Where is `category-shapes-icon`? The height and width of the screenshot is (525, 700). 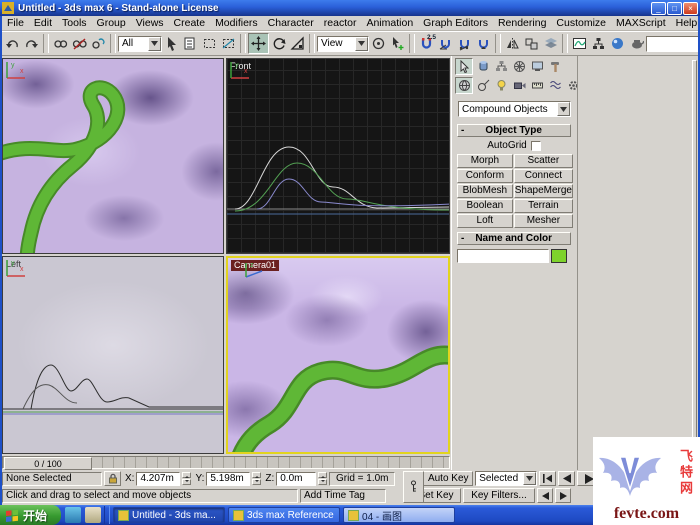 category-shapes-icon is located at coordinates (483, 85).